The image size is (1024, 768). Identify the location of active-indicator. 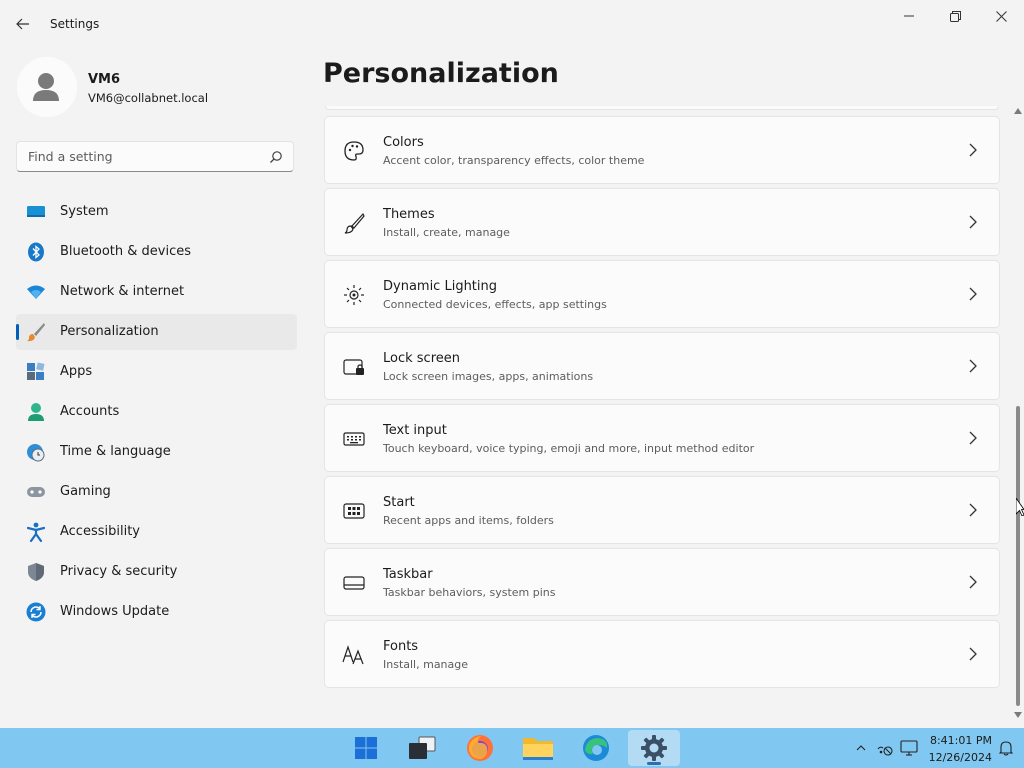
(17, 332).